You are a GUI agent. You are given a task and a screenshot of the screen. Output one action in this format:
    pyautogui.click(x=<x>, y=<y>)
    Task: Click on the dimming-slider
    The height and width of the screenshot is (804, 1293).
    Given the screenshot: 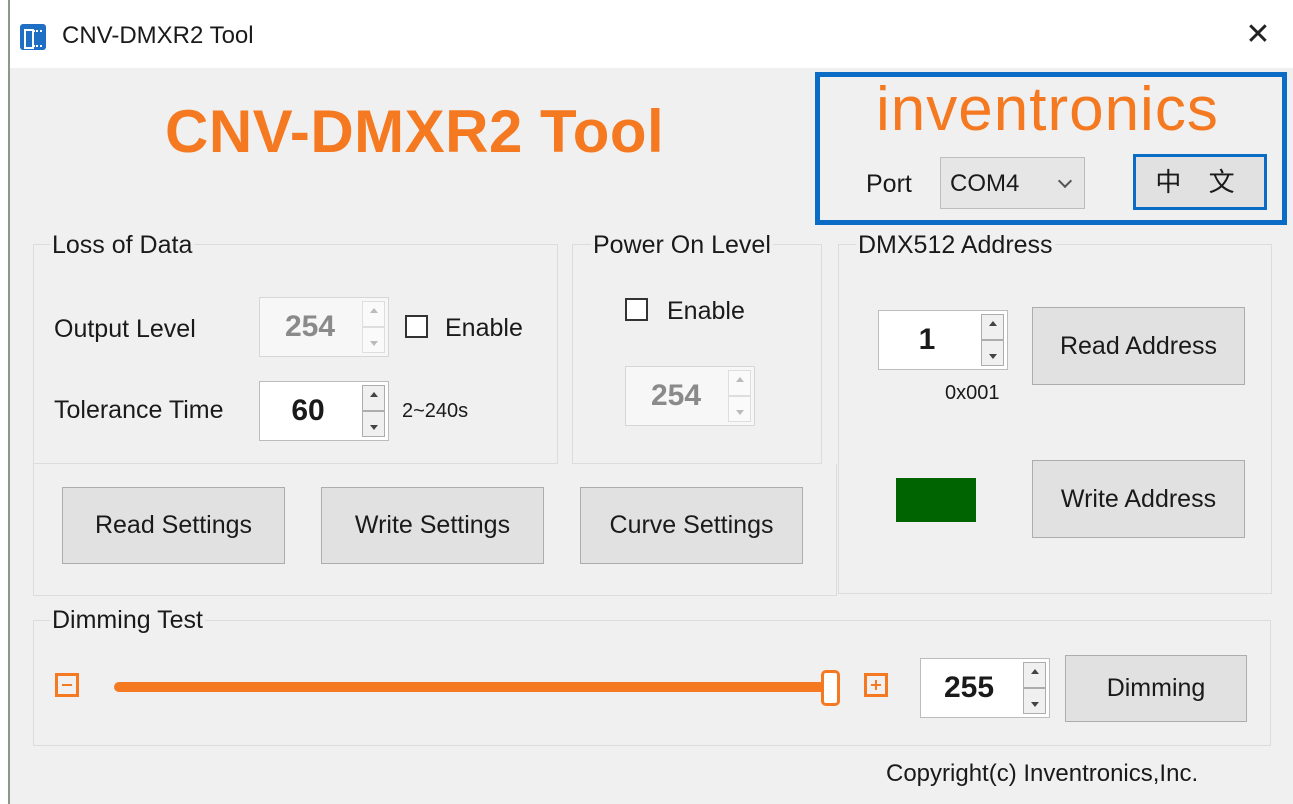 What is the action you would take?
    pyautogui.click(x=472, y=687)
    